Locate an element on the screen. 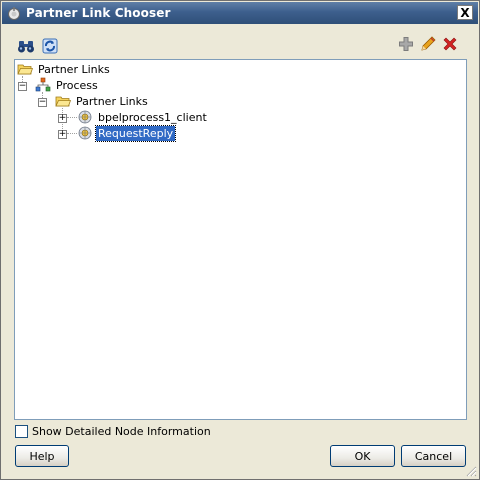  show-detailed-checkbox is located at coordinates (21, 431).